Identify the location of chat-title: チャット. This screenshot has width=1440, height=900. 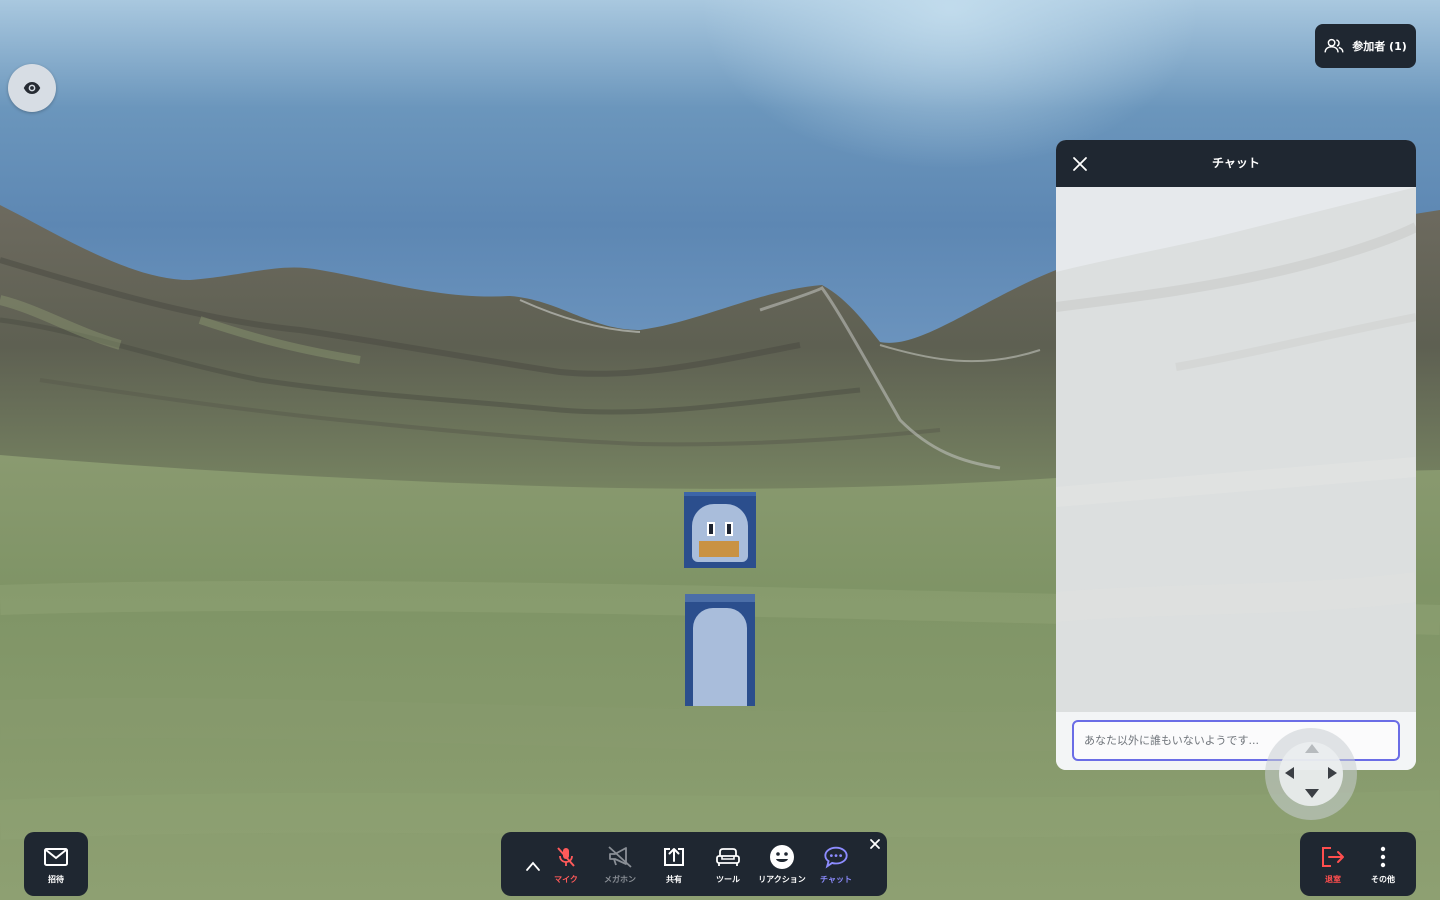
(1236, 163).